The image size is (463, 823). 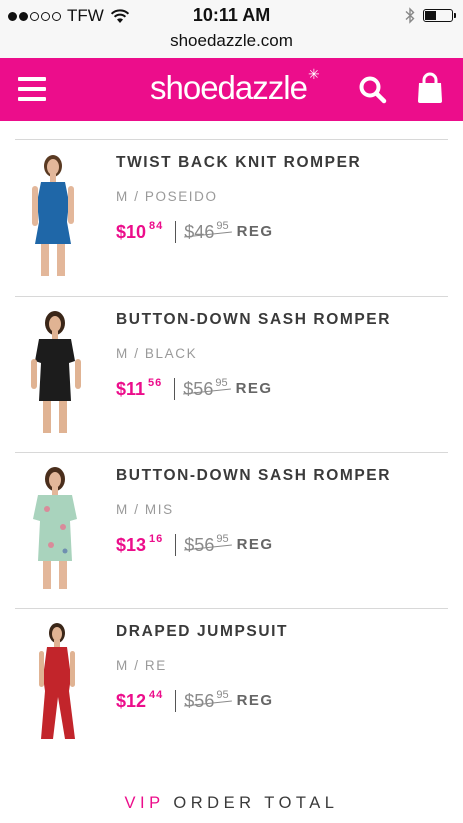 I want to click on sale-price-dollars: $12, so click(x=131, y=701).